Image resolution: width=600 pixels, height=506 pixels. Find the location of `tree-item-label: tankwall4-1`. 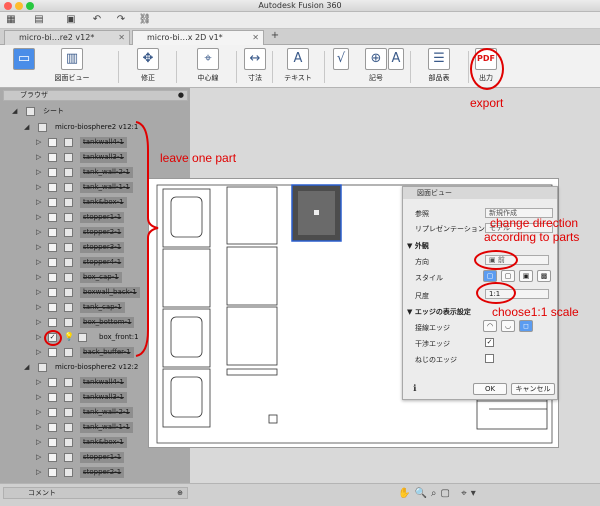

tree-item-label: tankwall4-1 is located at coordinates (103, 382).